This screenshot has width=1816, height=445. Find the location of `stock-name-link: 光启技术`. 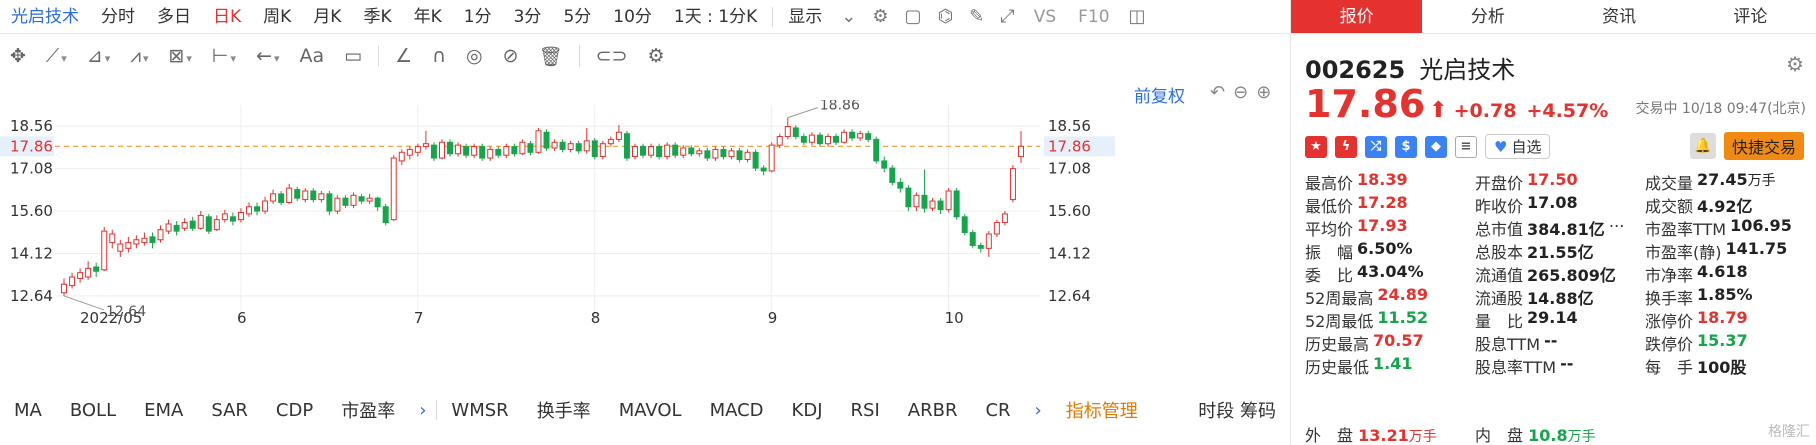

stock-name-link: 光启技术 is located at coordinates (45, 17).